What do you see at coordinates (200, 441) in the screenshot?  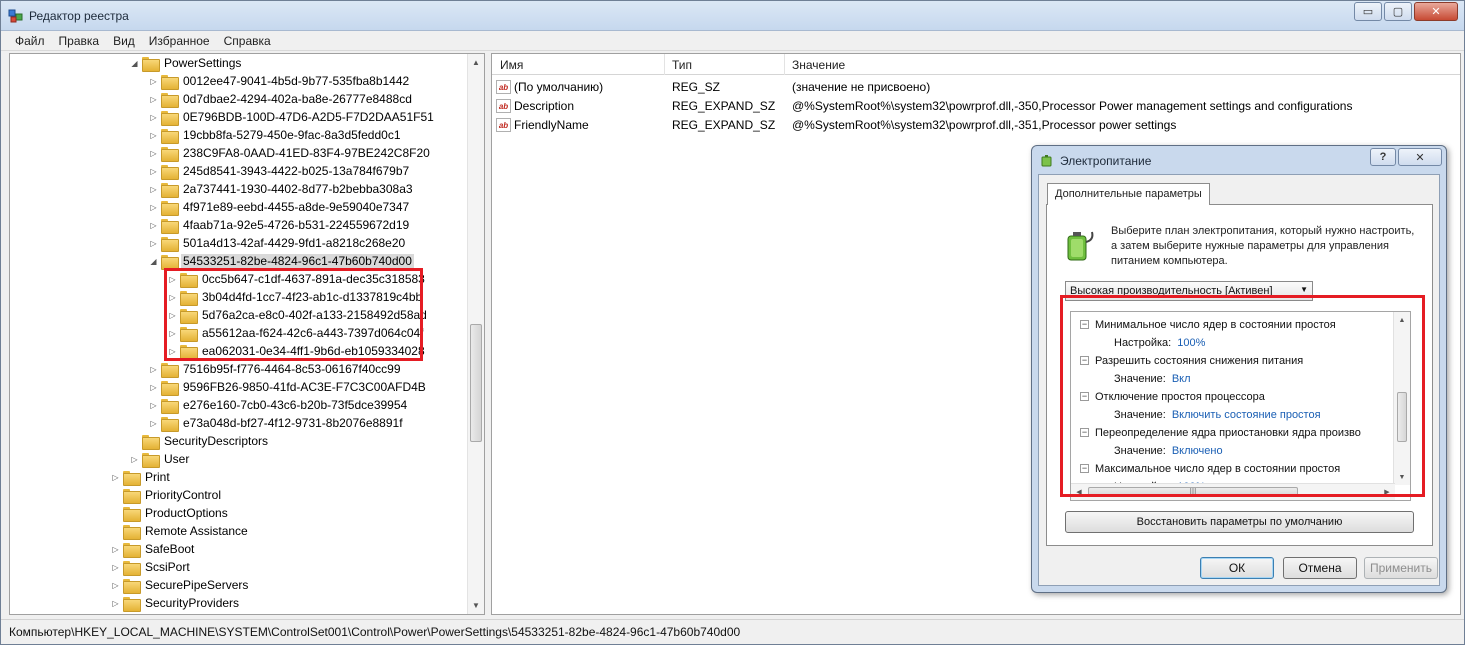 I see `tree-item: SecurityDescriptors` at bounding box center [200, 441].